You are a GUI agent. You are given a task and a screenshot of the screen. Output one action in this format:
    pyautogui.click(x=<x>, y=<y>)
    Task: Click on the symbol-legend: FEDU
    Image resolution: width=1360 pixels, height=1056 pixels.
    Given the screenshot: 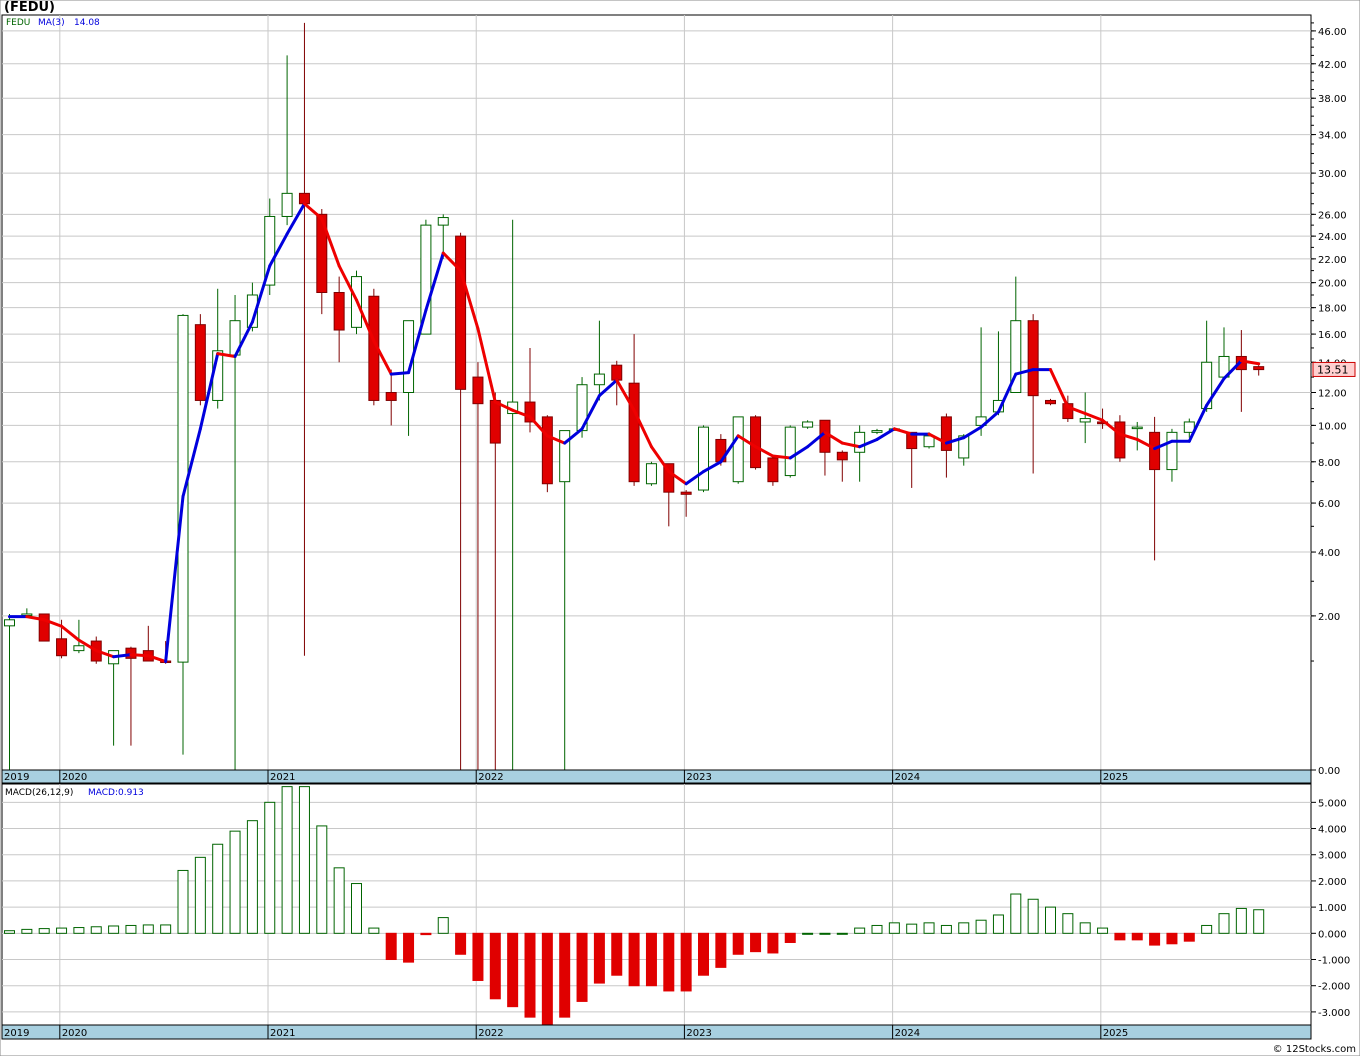 What is the action you would take?
    pyautogui.click(x=18, y=23)
    